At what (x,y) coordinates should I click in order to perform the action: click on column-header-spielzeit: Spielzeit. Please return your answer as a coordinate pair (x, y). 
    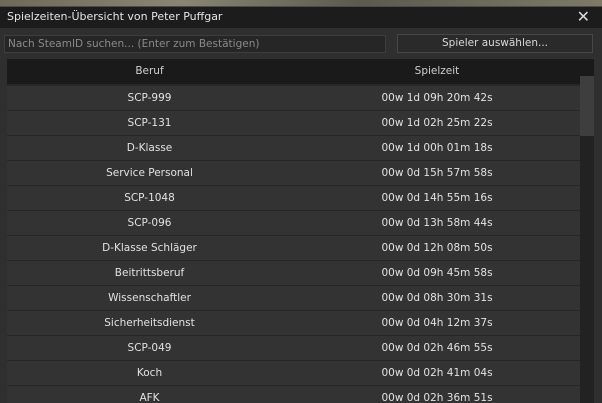
    Looking at the image, I should click on (437, 71).